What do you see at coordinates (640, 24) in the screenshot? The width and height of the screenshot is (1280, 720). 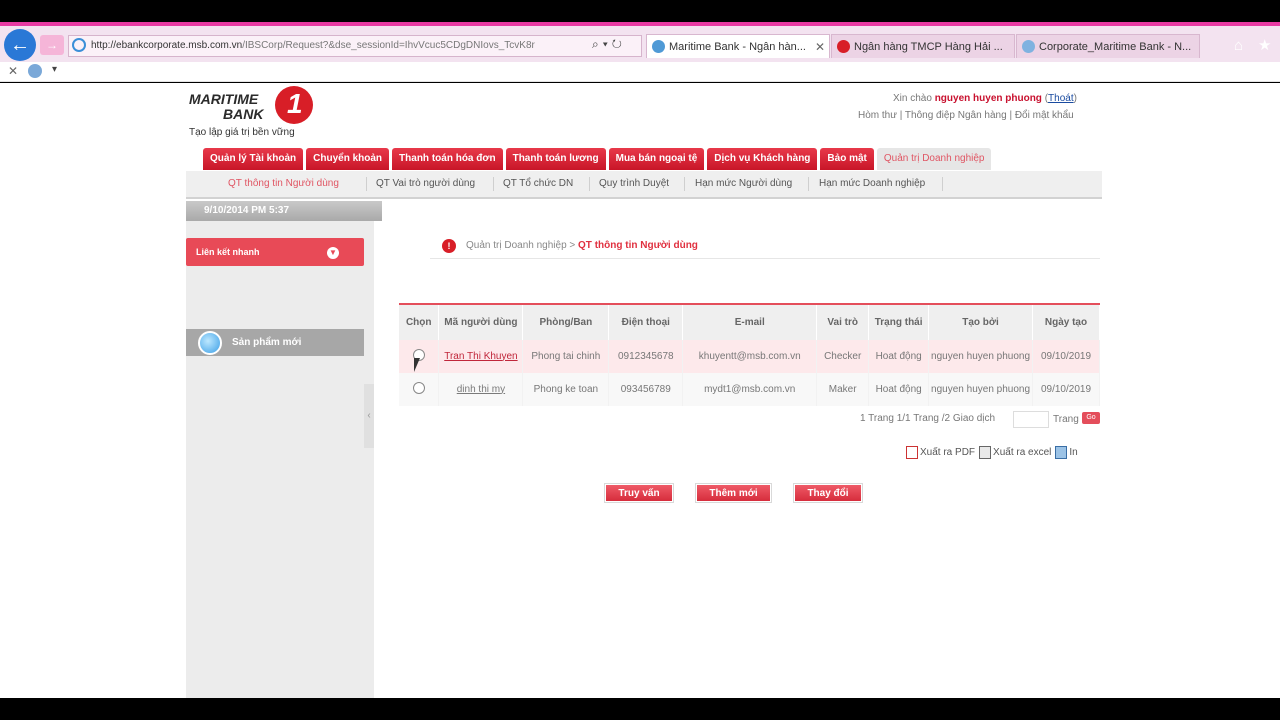 I see `browser-accent` at bounding box center [640, 24].